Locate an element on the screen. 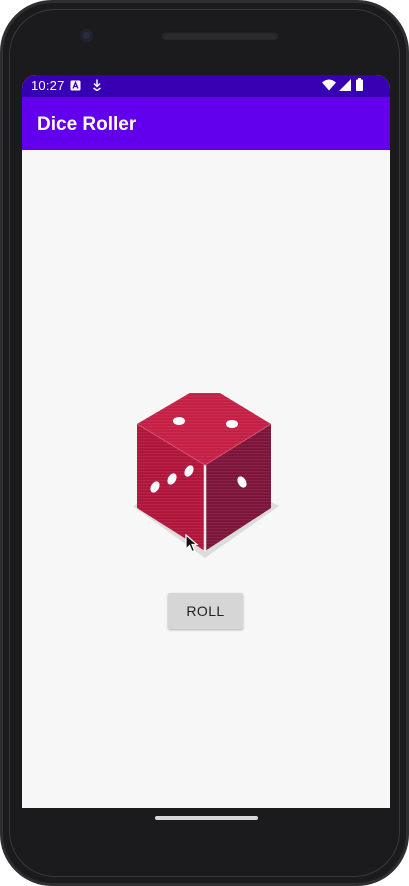 This screenshot has height=886, width=409. battery-icon is located at coordinates (359, 86).